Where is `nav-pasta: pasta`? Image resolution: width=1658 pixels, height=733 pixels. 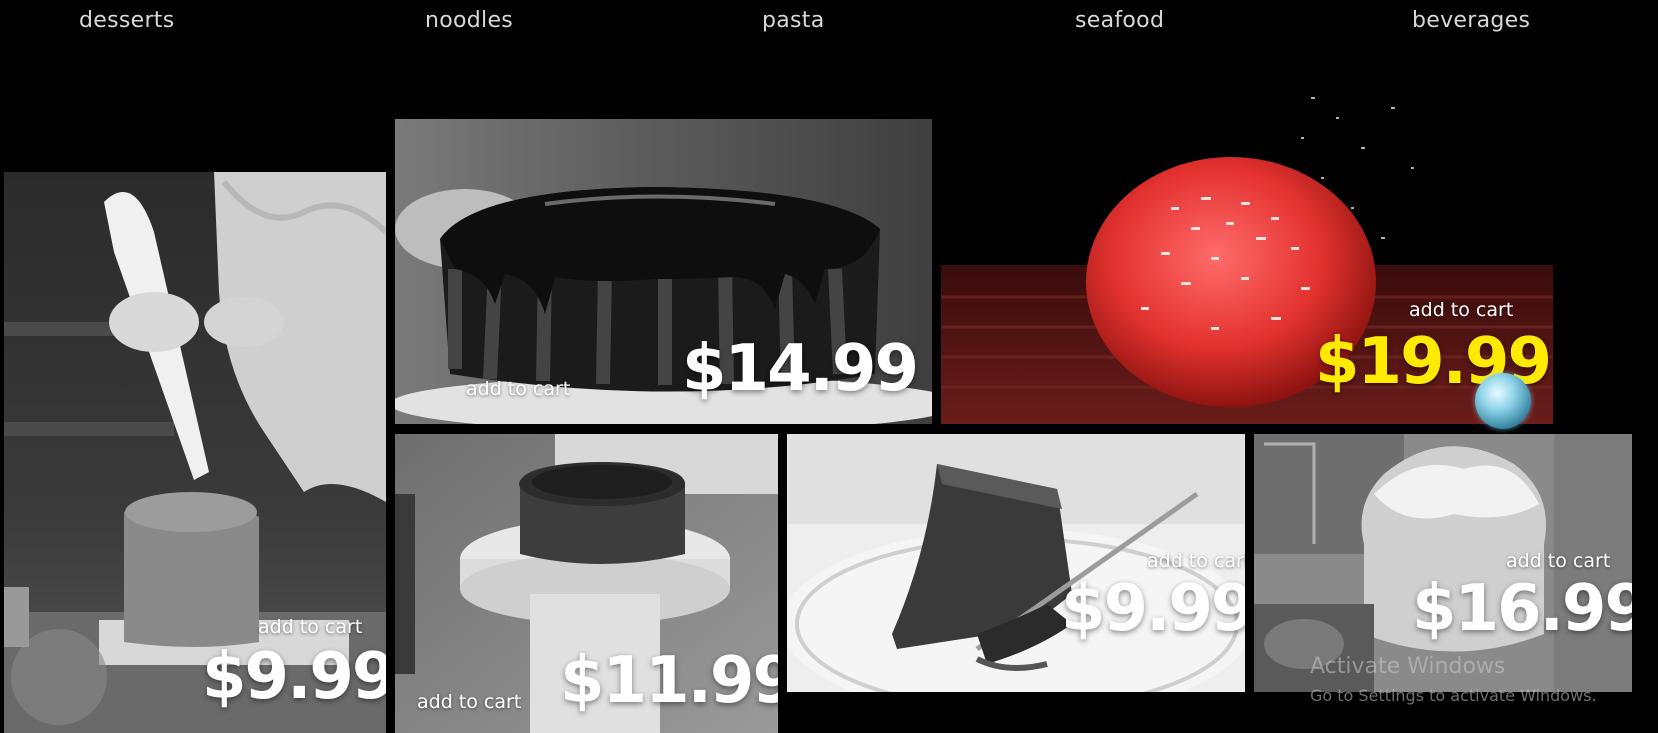
nav-pasta: pasta is located at coordinates (793, 20).